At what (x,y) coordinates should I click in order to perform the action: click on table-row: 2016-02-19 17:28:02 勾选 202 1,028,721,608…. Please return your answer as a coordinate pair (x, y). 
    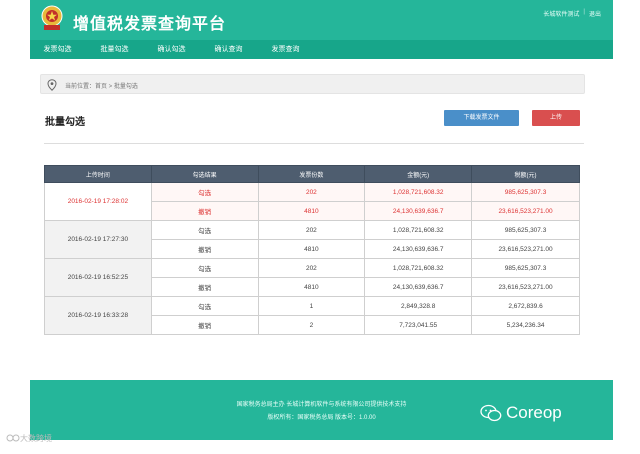
    Looking at the image, I should click on (312, 201).